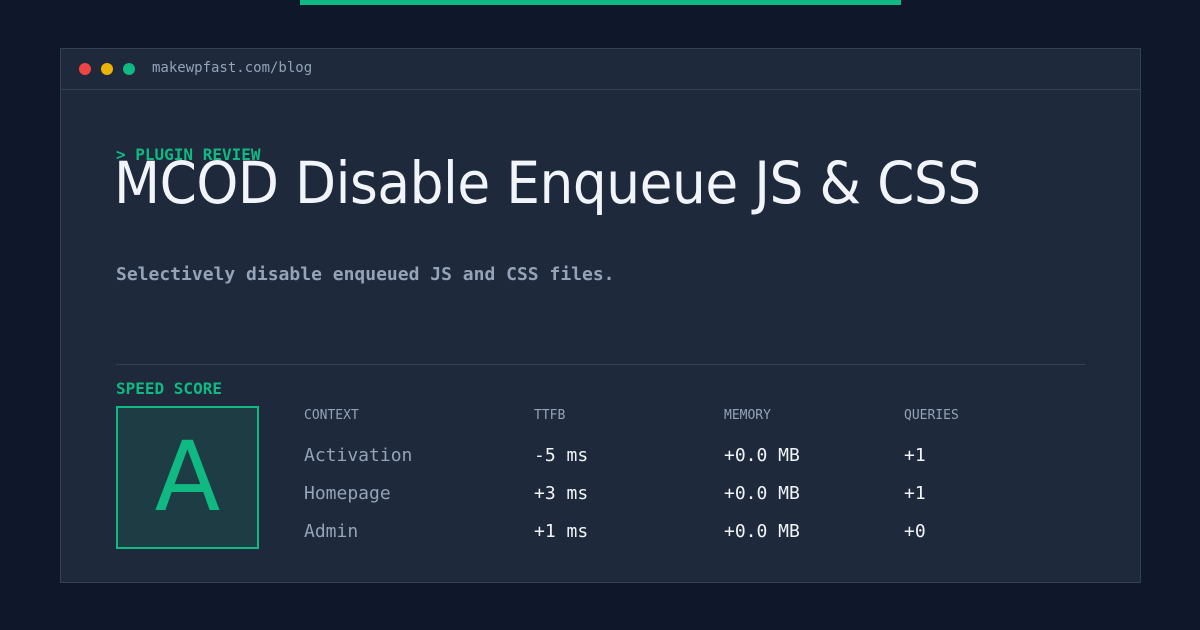 This screenshot has width=1200, height=630. What do you see at coordinates (550, 415) in the screenshot?
I see `column-header-ttfb: TTFB` at bounding box center [550, 415].